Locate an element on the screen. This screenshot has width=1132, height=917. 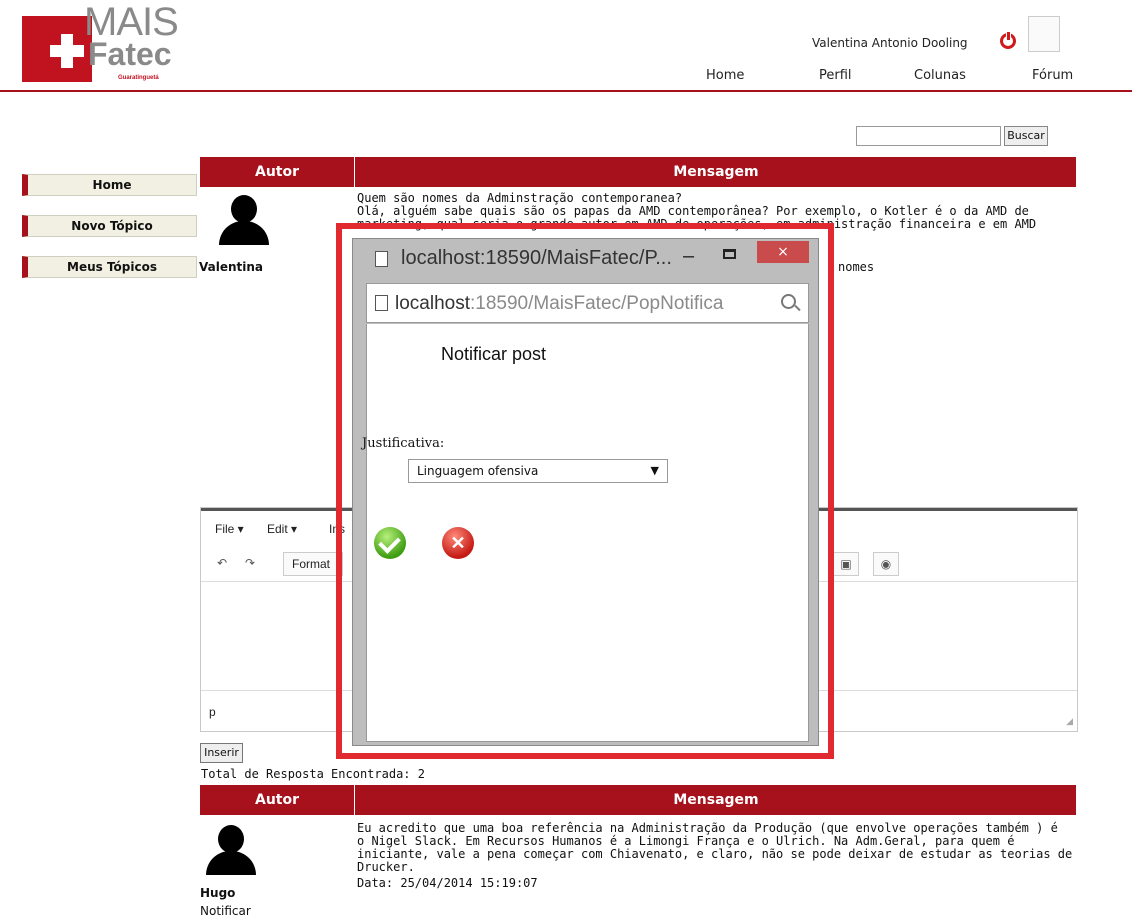
format-dropdown: Format is located at coordinates (313, 564).